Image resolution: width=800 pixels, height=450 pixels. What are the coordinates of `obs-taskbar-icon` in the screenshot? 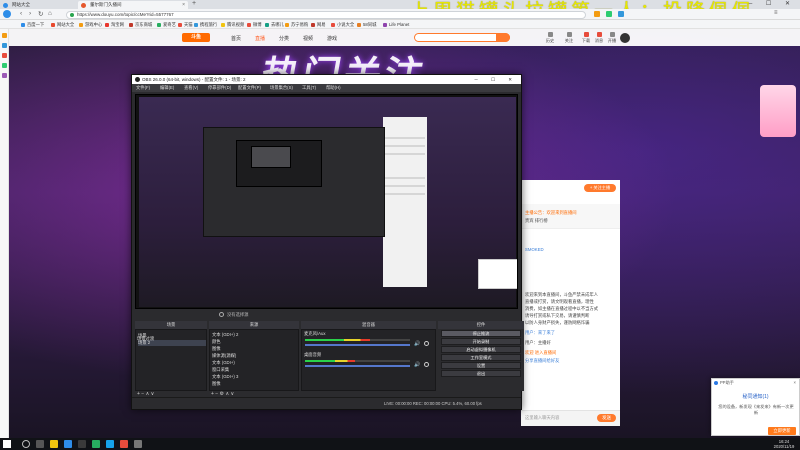 It's located at (82, 444).